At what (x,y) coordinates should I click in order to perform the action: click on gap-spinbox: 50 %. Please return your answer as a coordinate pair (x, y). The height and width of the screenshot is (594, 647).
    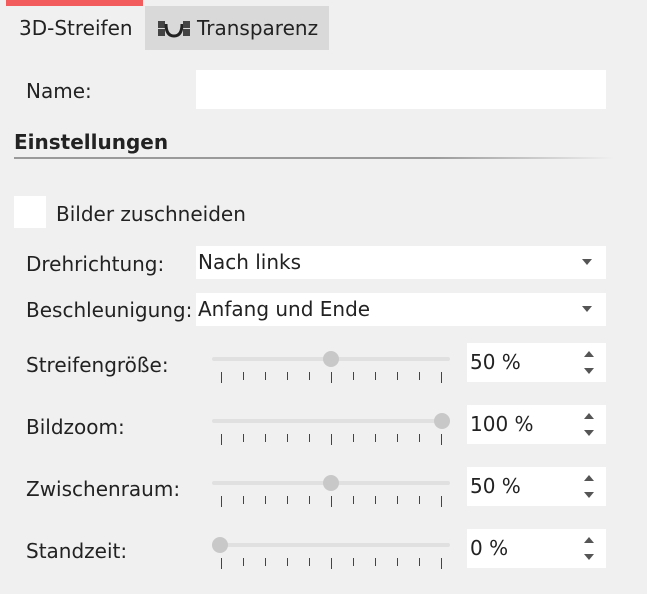
    Looking at the image, I should click on (536, 486).